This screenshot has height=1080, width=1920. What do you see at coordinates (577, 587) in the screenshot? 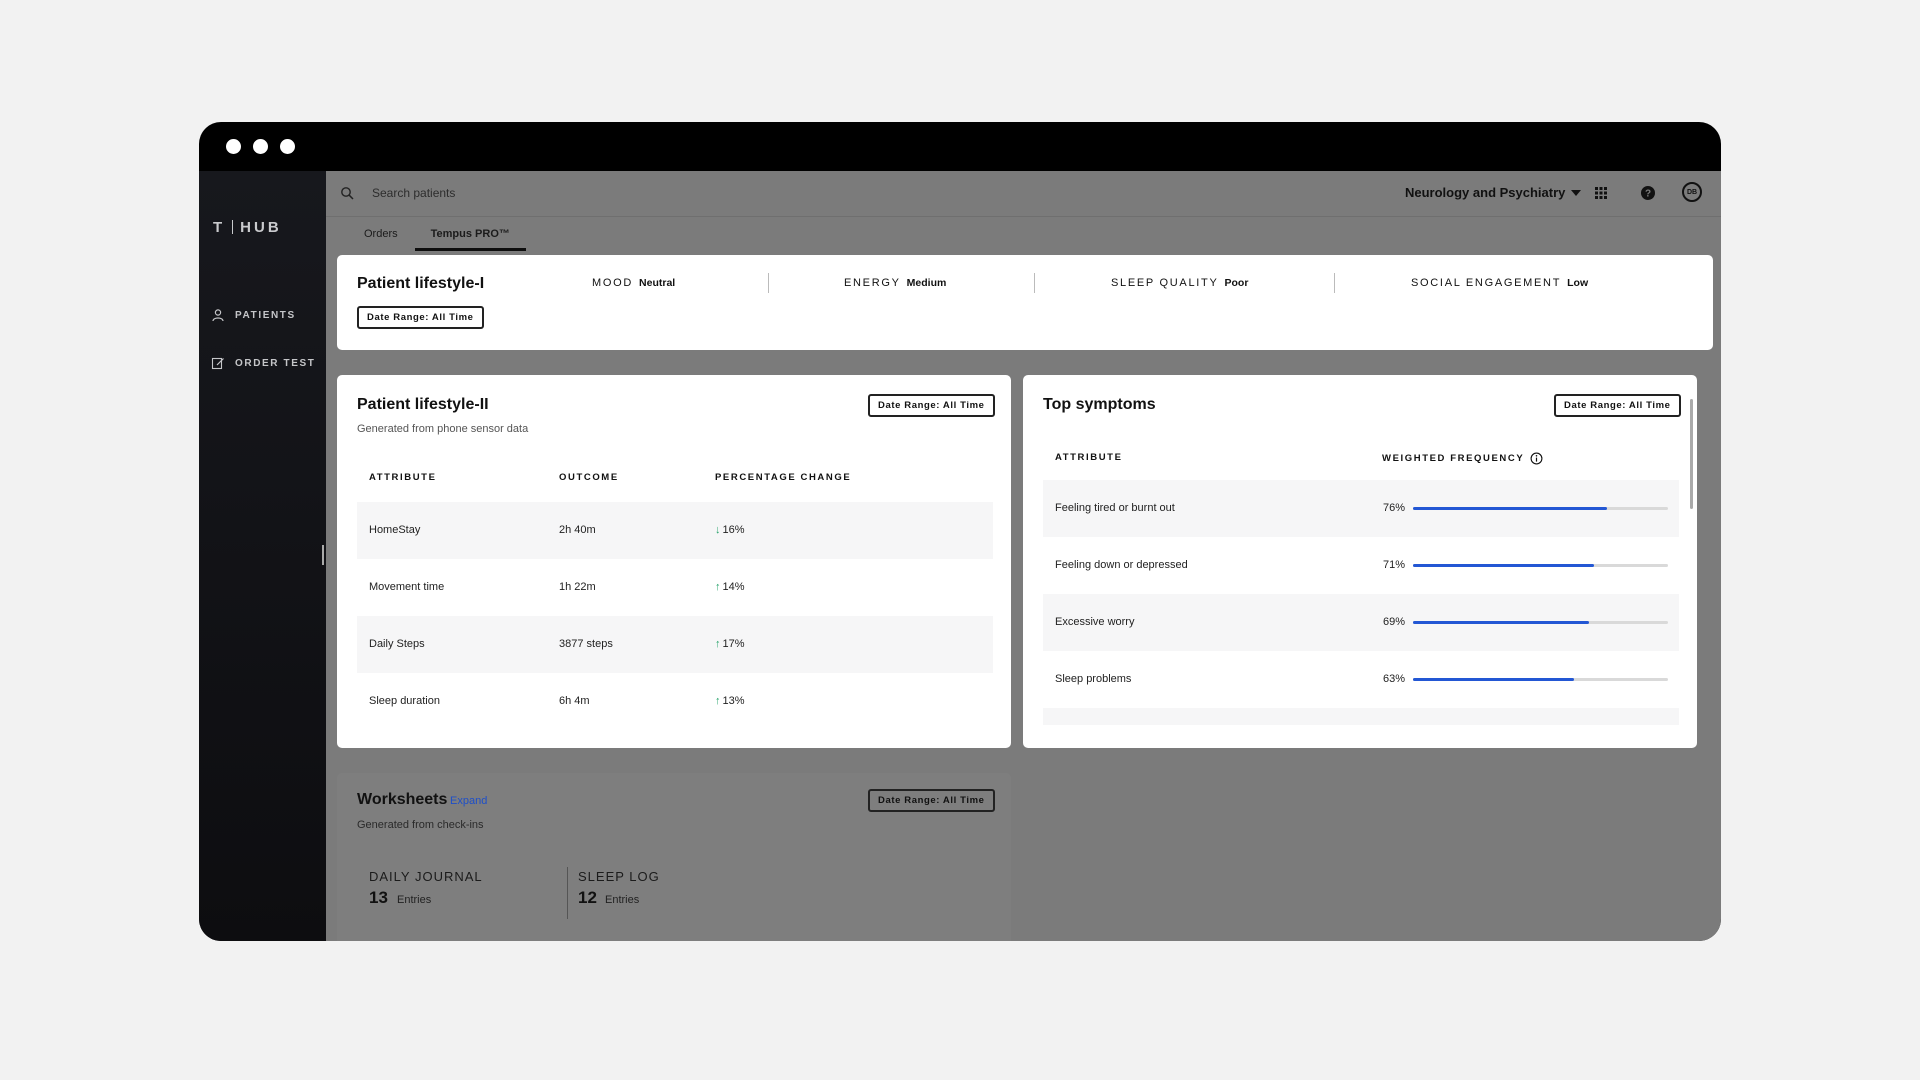
I see `cell-outcome: 1h 22m` at bounding box center [577, 587].